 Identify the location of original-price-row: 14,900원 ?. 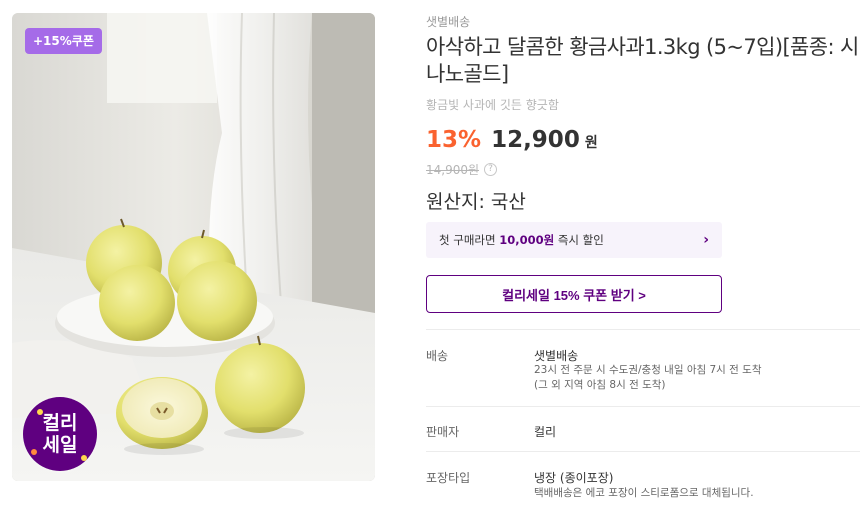
(462, 169).